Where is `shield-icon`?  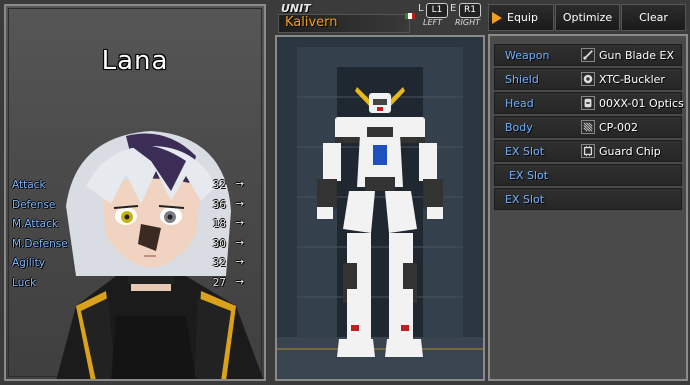 shield-icon is located at coordinates (588, 79).